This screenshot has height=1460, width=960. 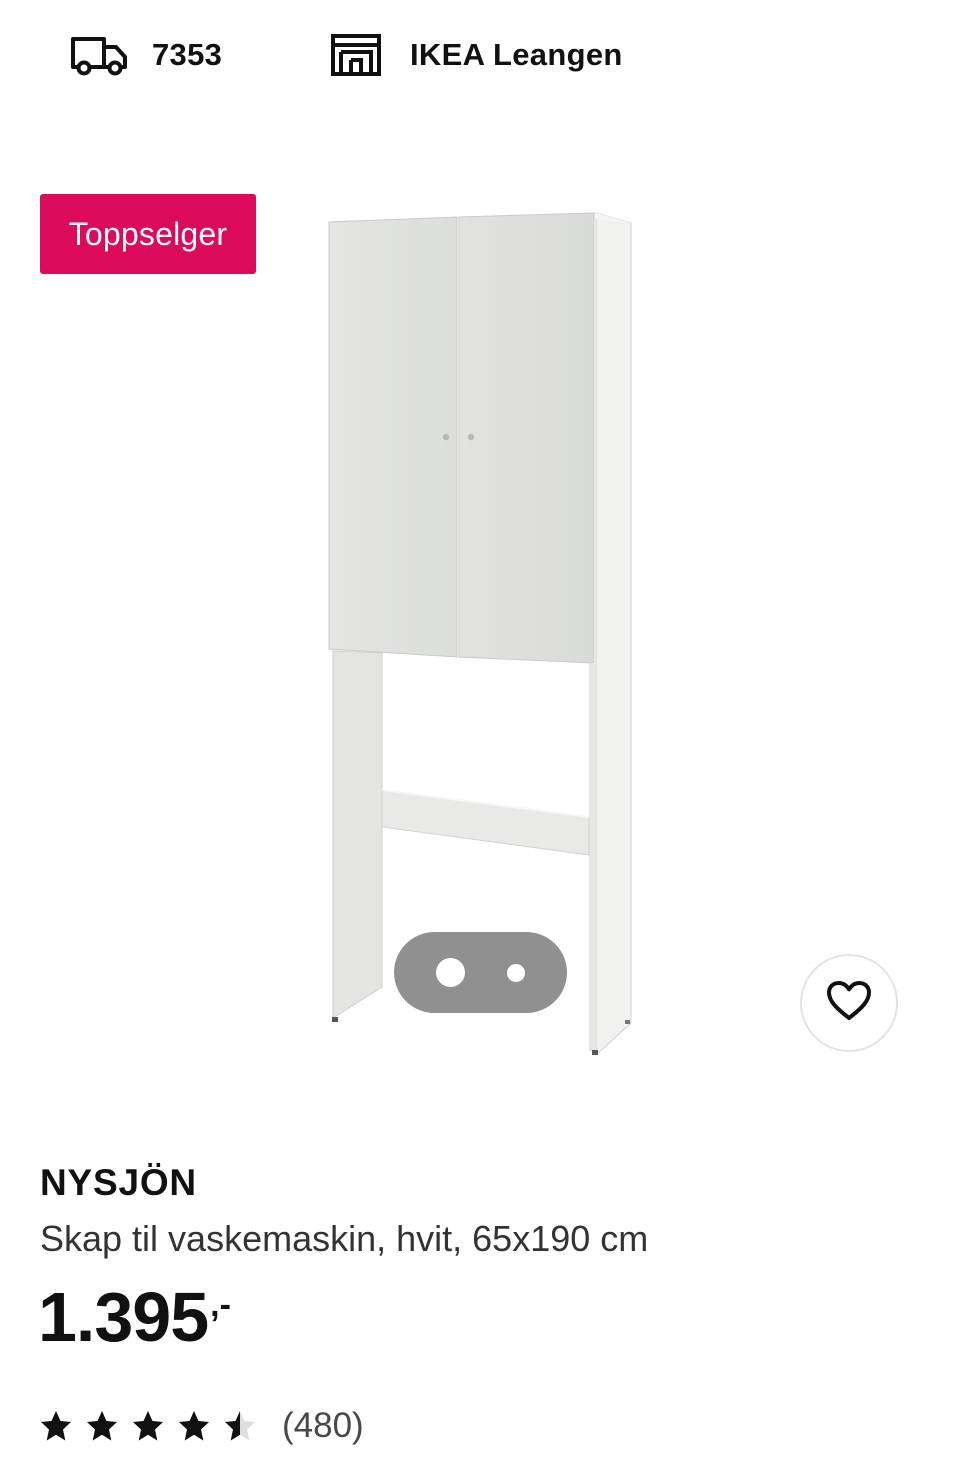 I want to click on product-rating: (480), so click(x=202, y=1426).